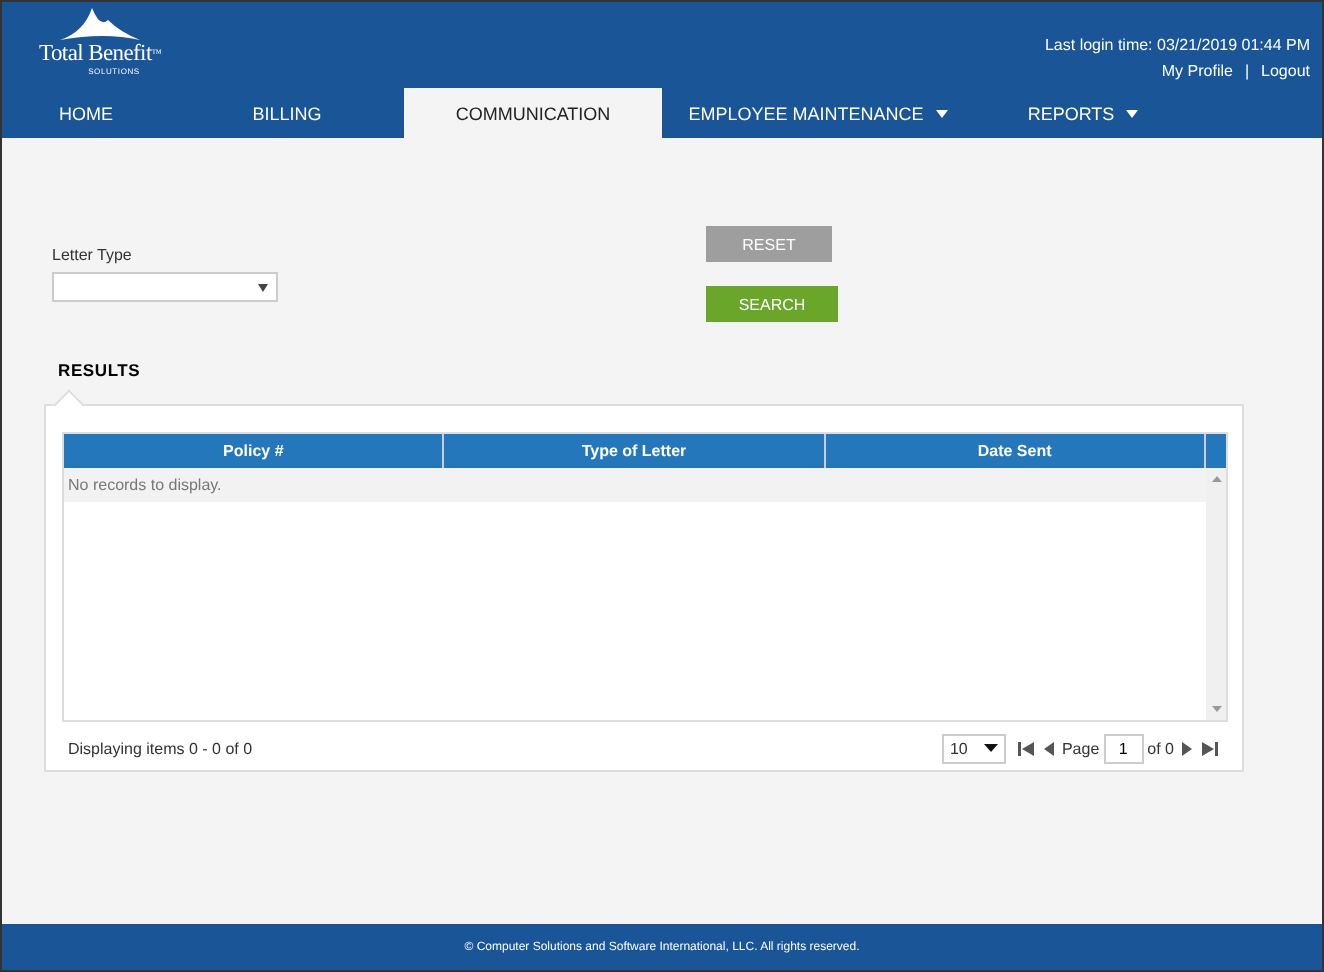 This screenshot has width=1324, height=972. Describe the element at coordinates (93, 255) in the screenshot. I see `field-label: Letter Type` at that location.